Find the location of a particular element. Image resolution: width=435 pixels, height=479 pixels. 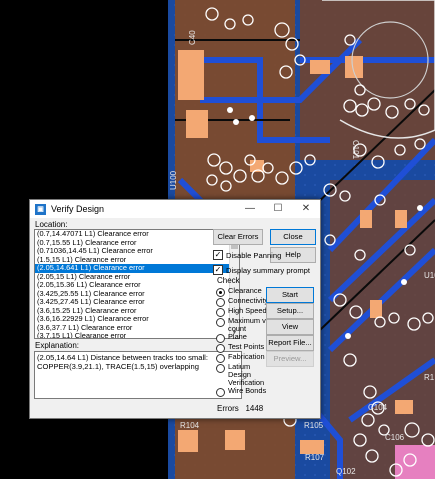

clear-errors-button: Clear Errors is located at coordinates (238, 237).